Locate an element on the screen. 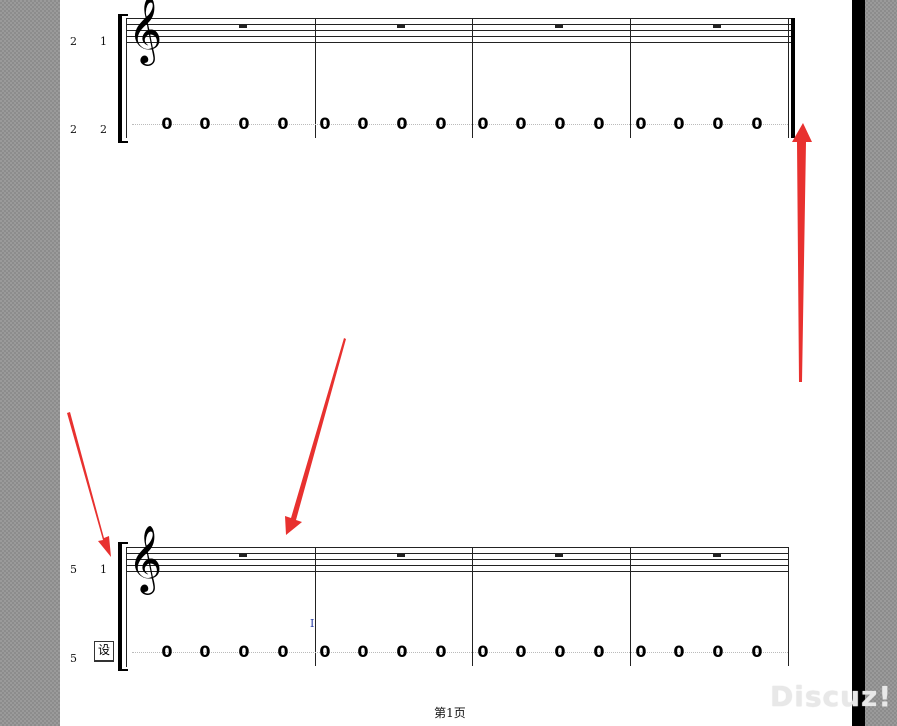  final-barline is located at coordinates (793, 78).